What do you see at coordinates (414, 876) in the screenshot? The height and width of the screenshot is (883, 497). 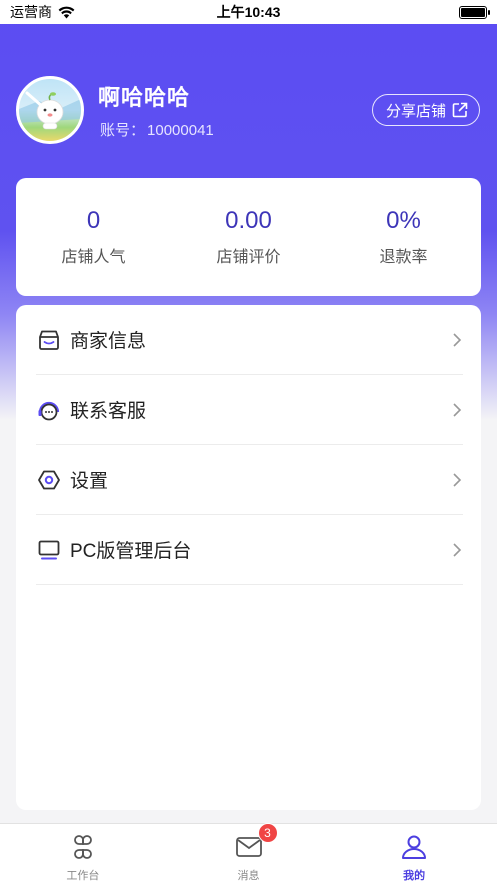 I see `tab-label: 我的` at bounding box center [414, 876].